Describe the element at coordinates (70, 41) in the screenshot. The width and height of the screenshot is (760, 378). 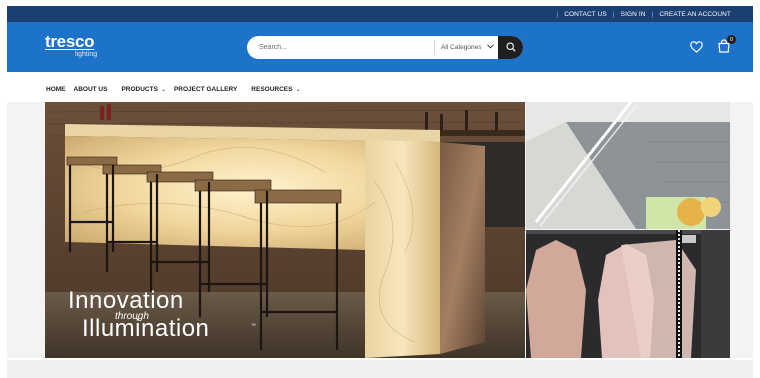
I see `logo-wordmark: tresco` at that location.